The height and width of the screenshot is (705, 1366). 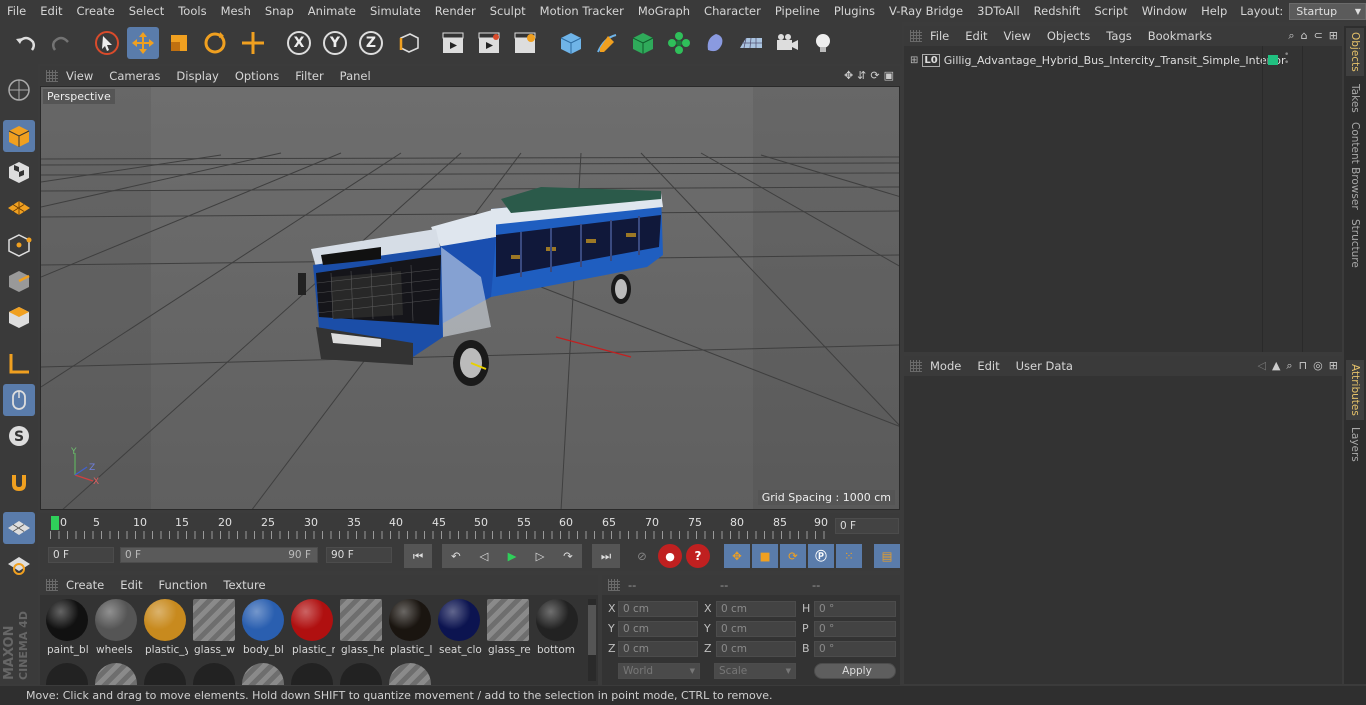 What do you see at coordinates (1291, 36) in the screenshot?
I see `search-icon: ⌕` at bounding box center [1291, 36].